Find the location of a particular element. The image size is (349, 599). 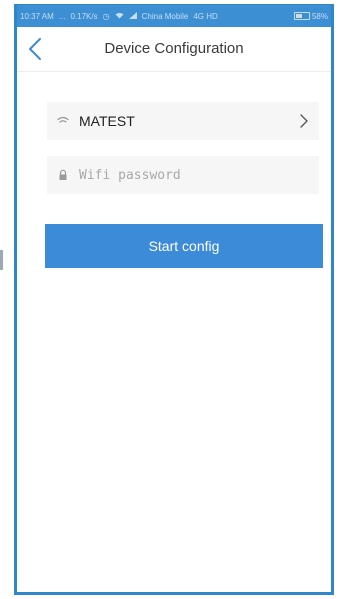

battery-level: 58% is located at coordinates (319, 16).